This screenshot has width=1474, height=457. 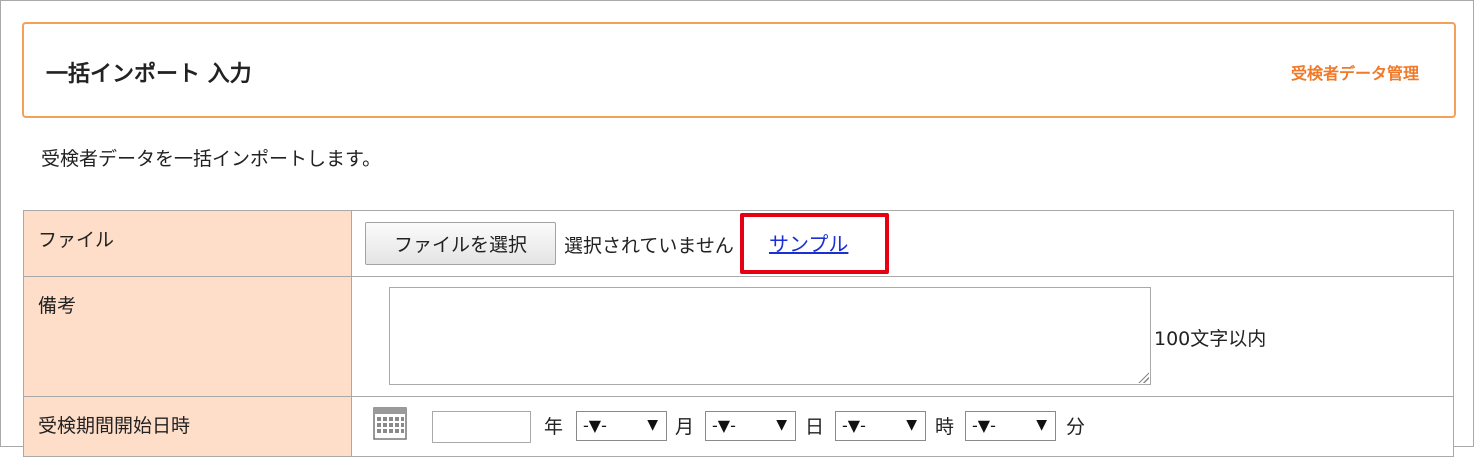 I want to click on month-unit-label: 月, so click(x=685, y=427).